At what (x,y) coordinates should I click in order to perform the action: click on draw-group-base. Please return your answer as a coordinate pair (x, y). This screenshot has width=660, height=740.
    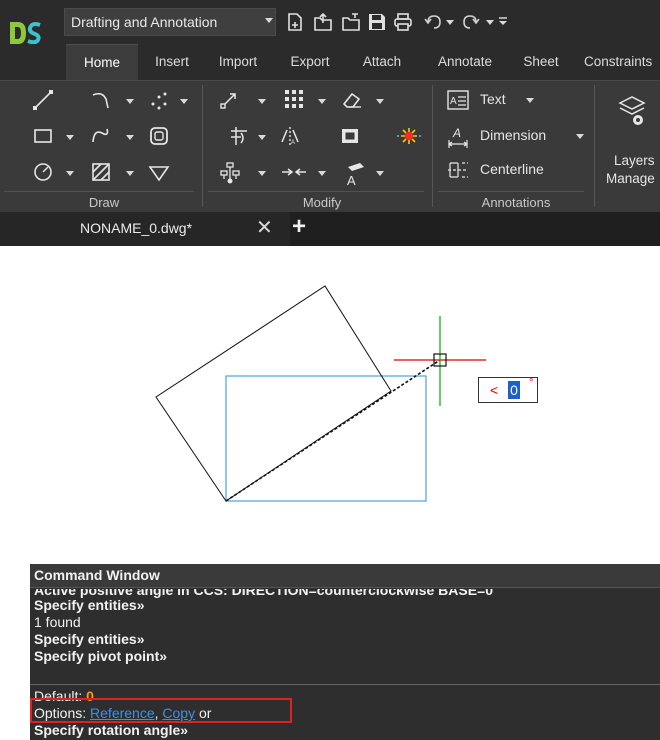
    Looking at the image, I should click on (99, 191).